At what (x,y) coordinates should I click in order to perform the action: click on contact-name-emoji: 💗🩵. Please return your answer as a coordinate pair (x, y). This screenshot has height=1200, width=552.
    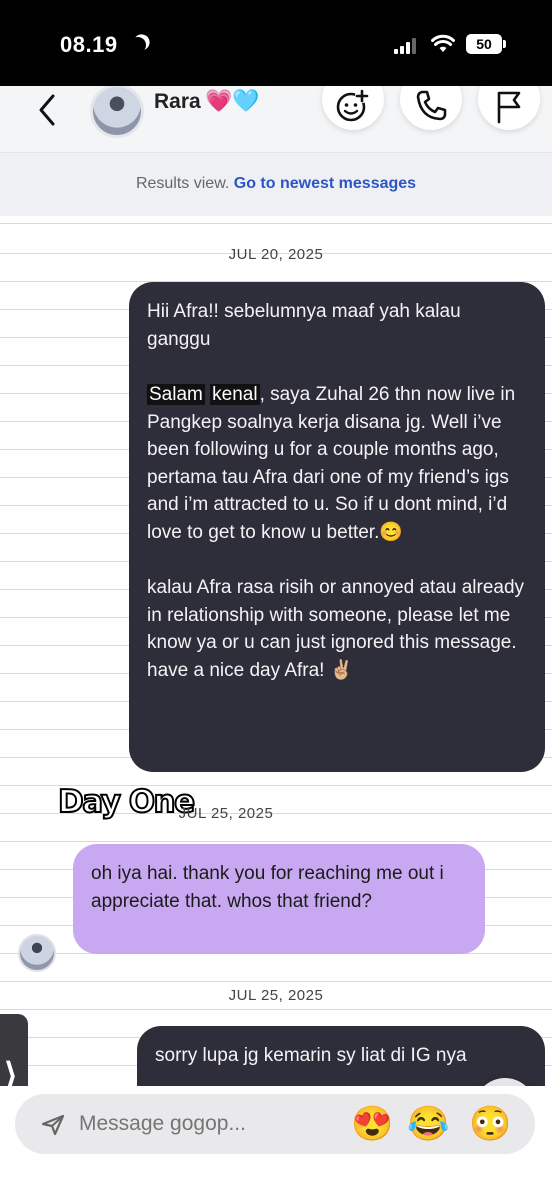
    Looking at the image, I should click on (232, 100).